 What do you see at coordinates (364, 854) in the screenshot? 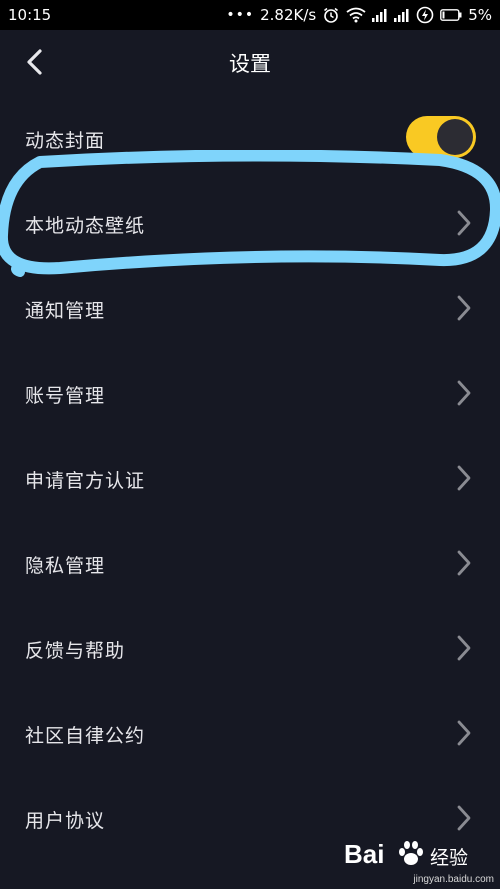
I see `watermark-logo: Bai` at bounding box center [364, 854].